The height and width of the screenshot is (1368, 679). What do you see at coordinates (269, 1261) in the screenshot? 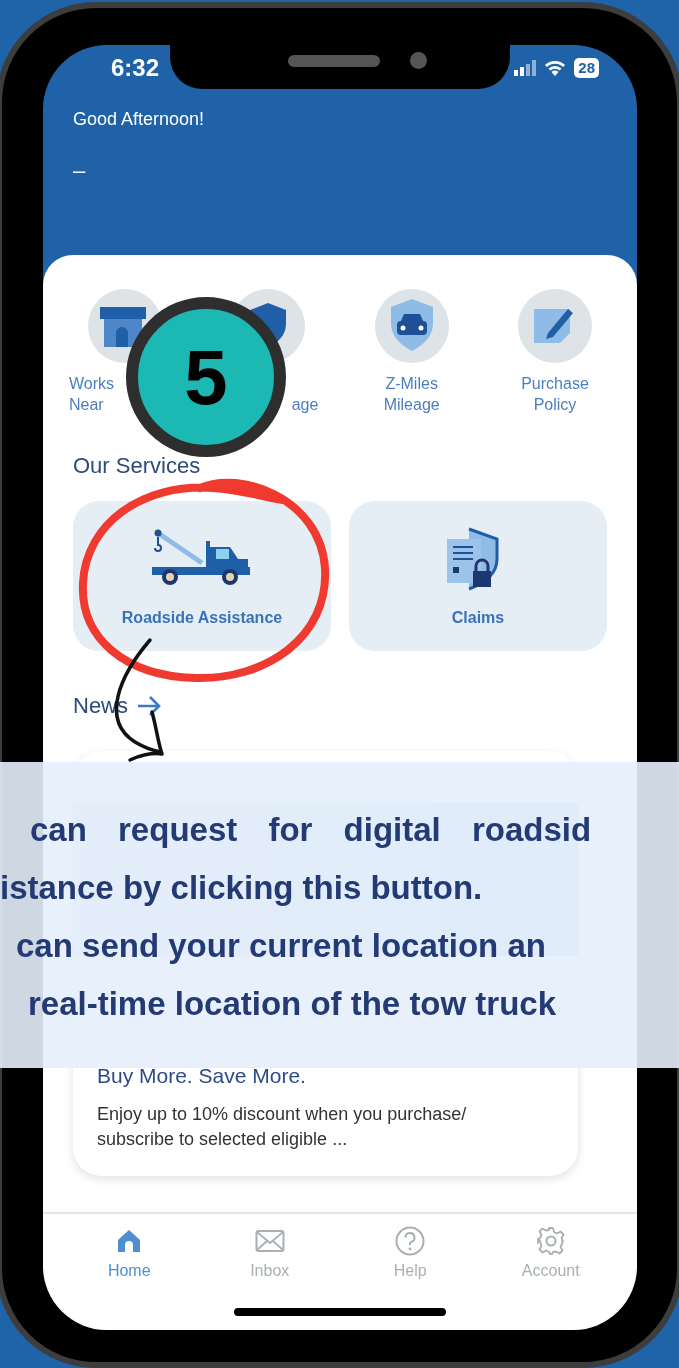
I see `tab-button: Inbox` at bounding box center [269, 1261].